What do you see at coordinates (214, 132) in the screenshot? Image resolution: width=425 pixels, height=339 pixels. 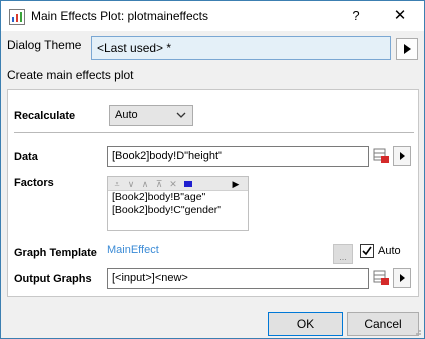 I see `divider` at bounding box center [214, 132].